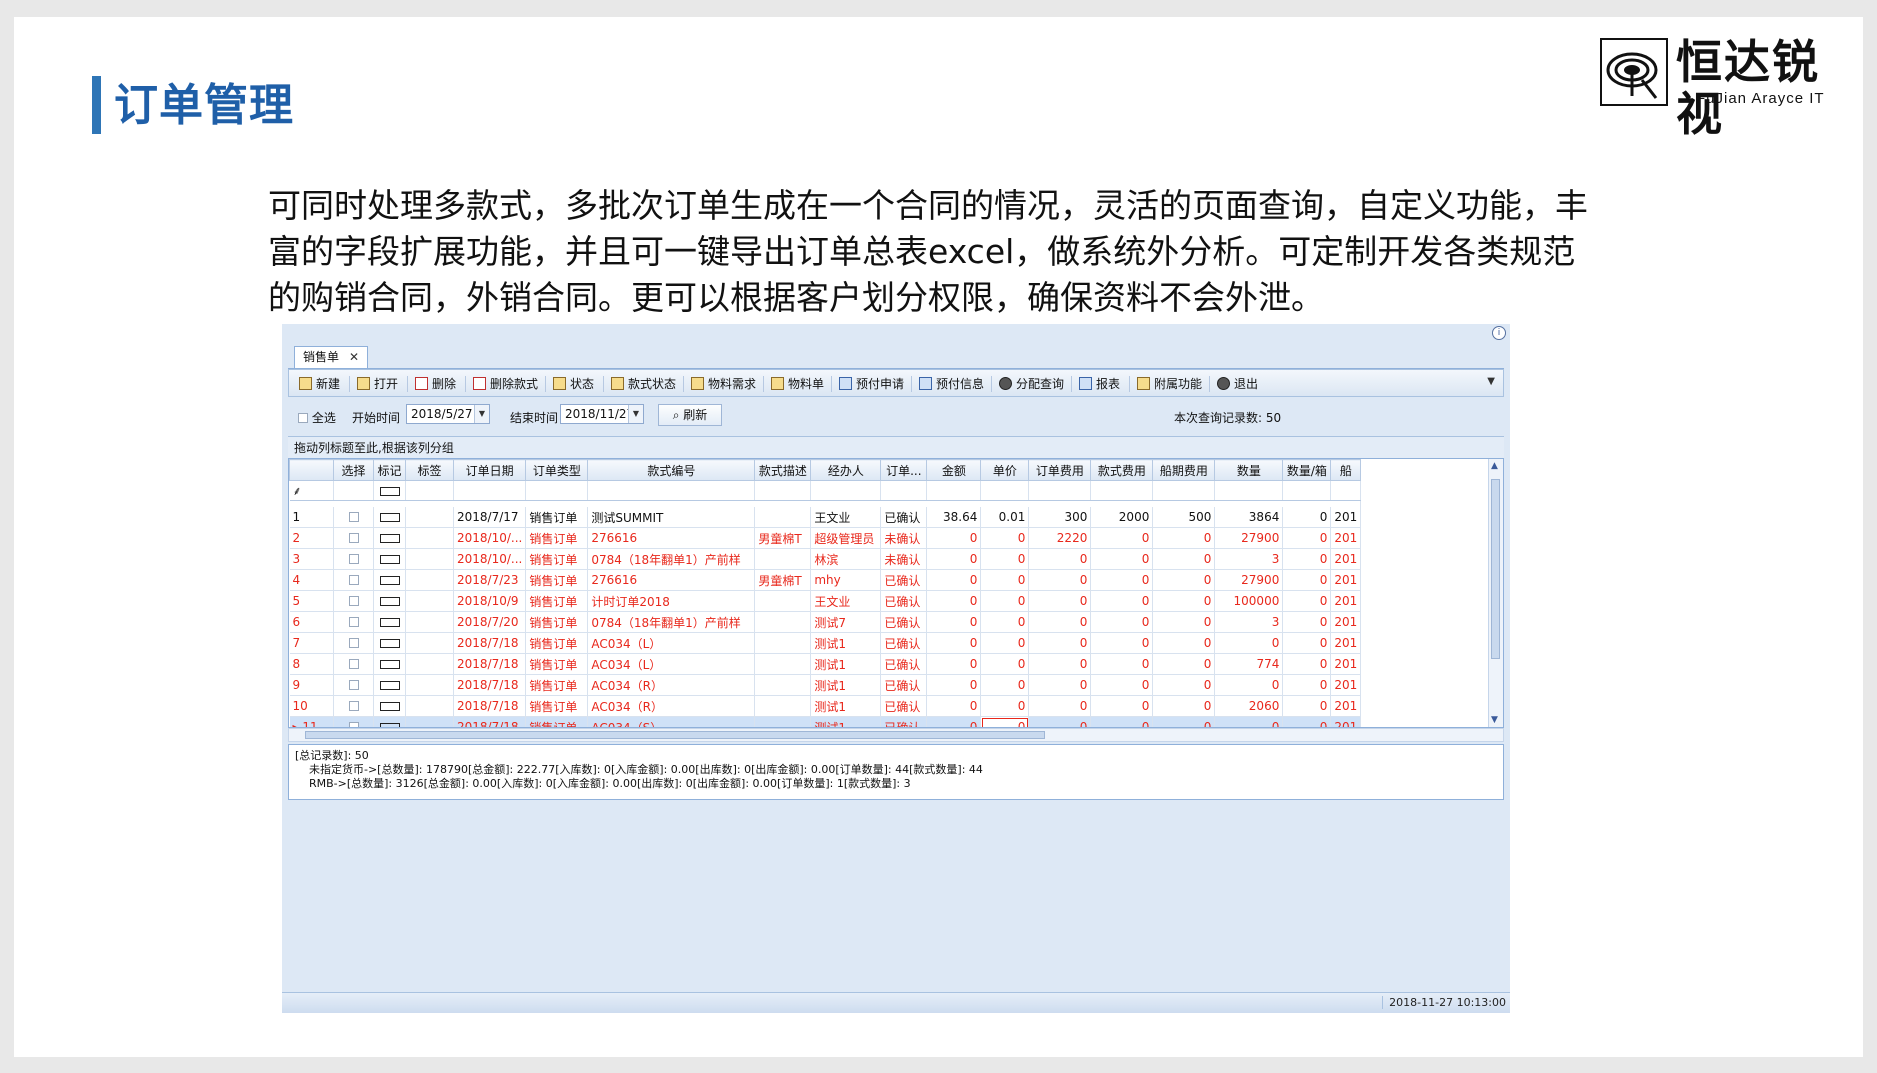  What do you see at coordinates (825, 490) in the screenshot?
I see `grid-filter-row: ⸙` at bounding box center [825, 490].